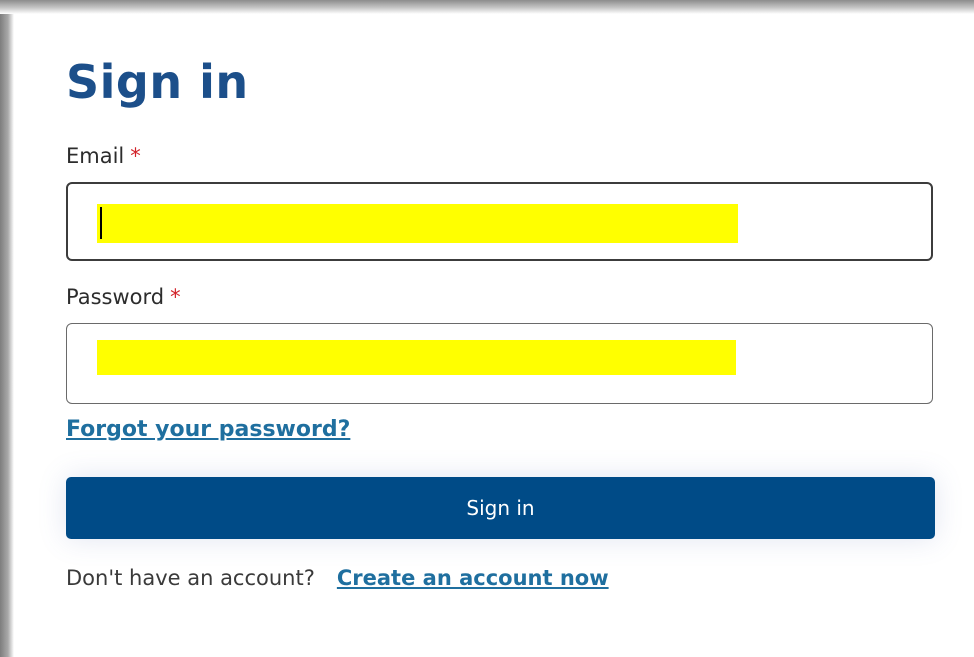 The height and width of the screenshot is (657, 974). What do you see at coordinates (500, 508) in the screenshot?
I see `sign-in-button: Sign in` at bounding box center [500, 508].